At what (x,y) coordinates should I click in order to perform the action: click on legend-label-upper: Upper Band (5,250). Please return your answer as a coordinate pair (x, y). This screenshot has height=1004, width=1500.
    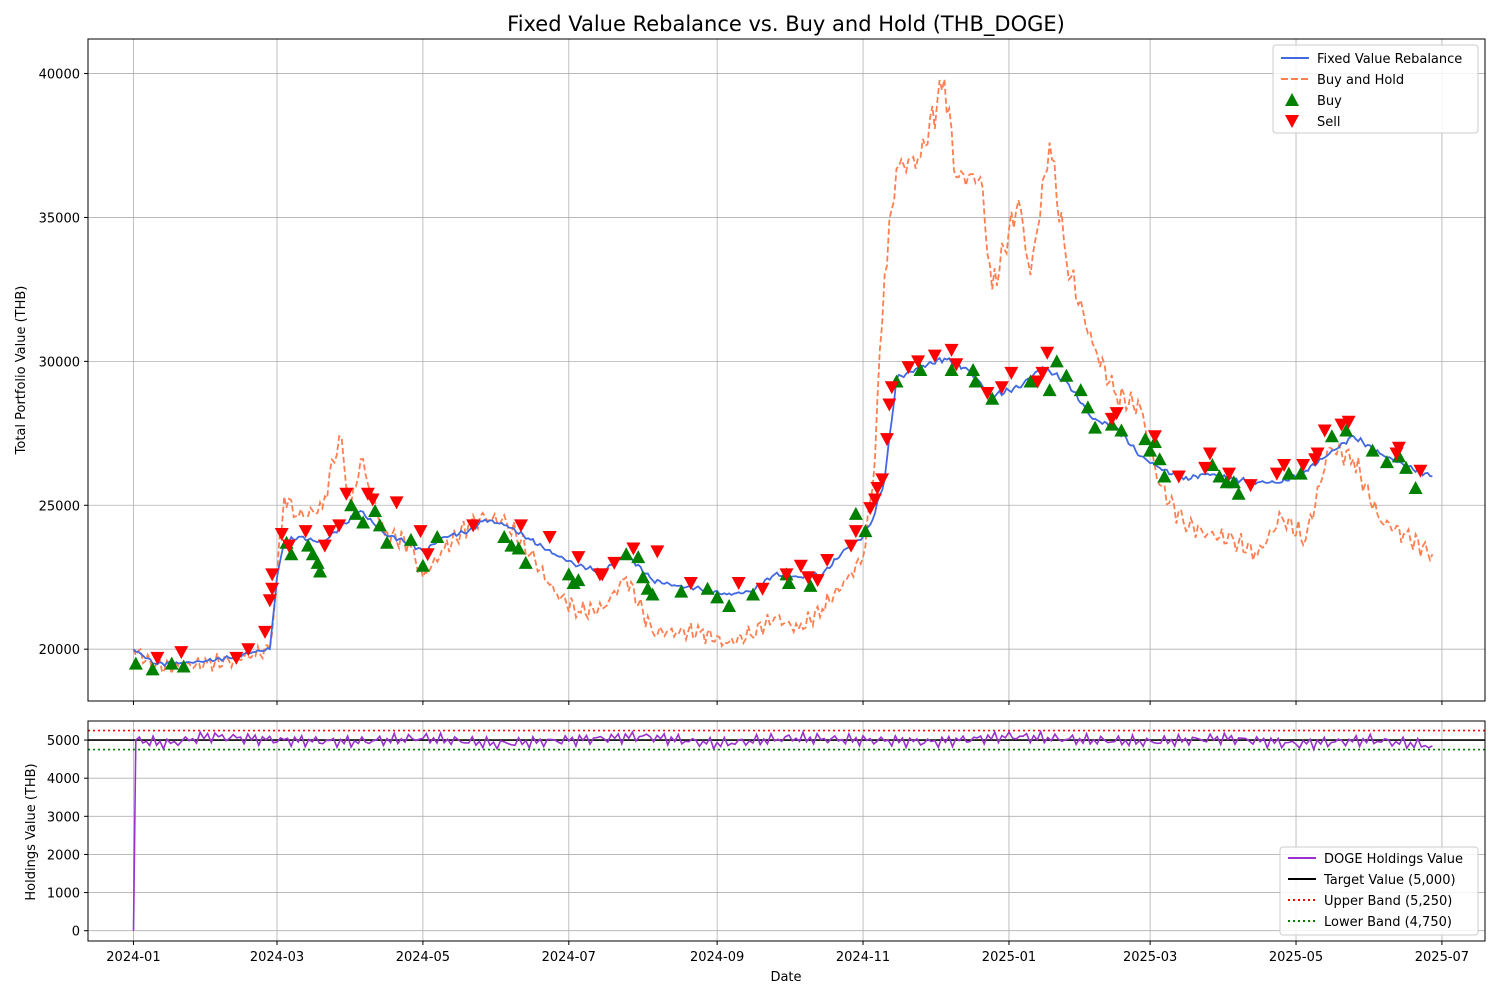
    Looking at the image, I should click on (1388, 901).